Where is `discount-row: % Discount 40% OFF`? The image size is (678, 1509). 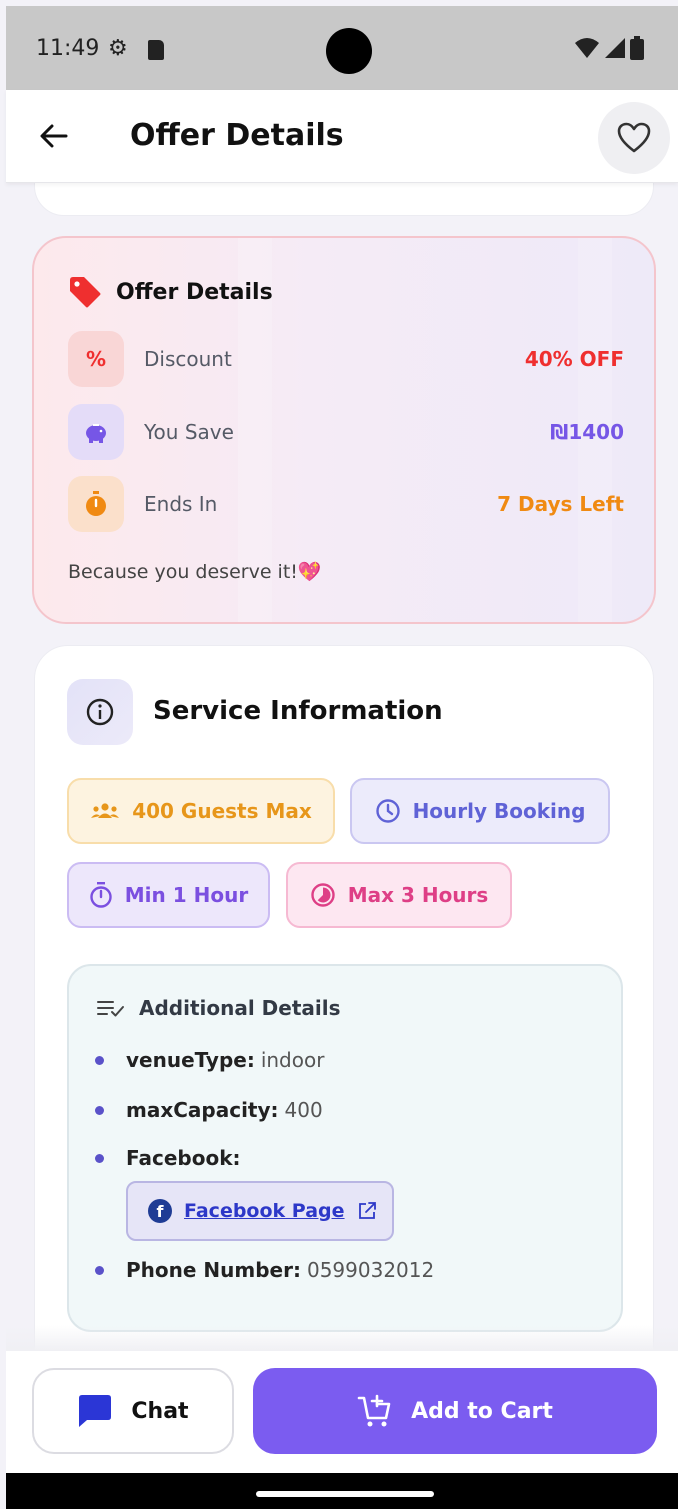 discount-row: % Discount 40% OFF is located at coordinates (346, 359).